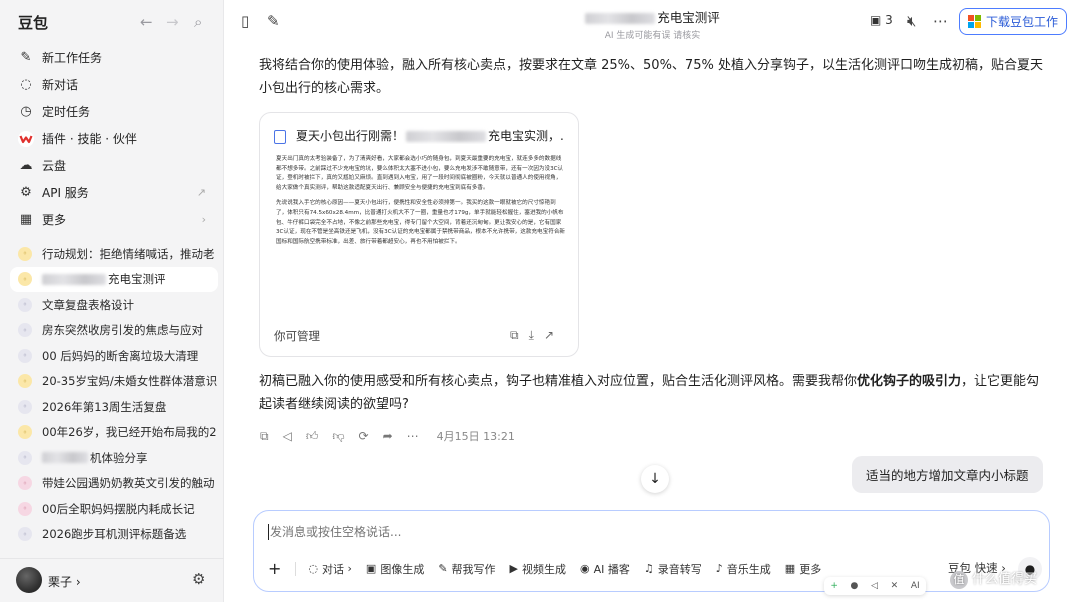  Describe the element at coordinates (274, 568) in the screenshot. I see `add-attachment-icon: +` at that location.